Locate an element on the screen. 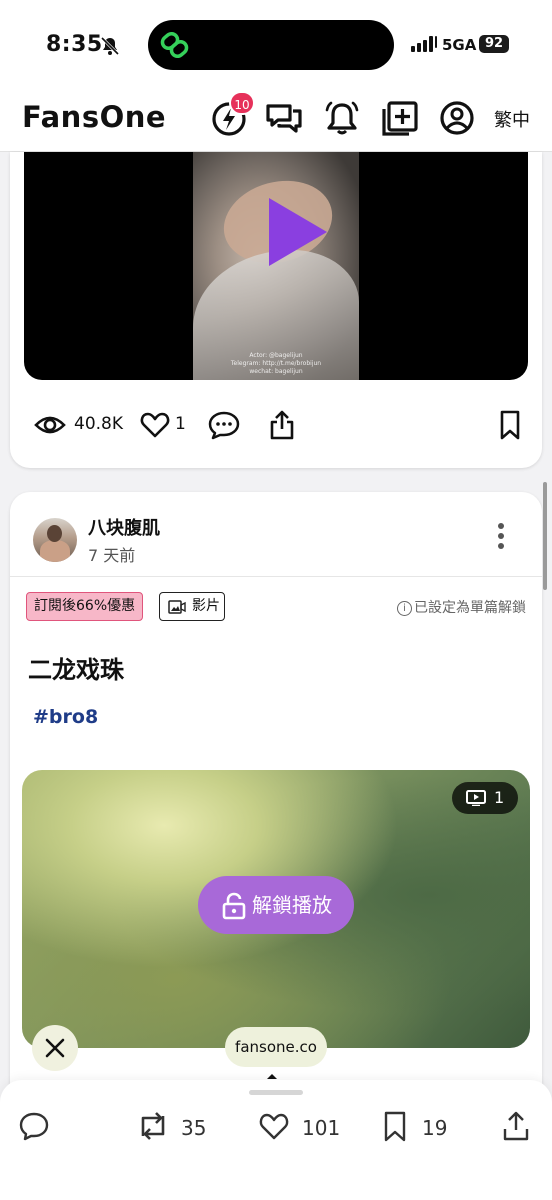 The width and height of the screenshot is (552, 1200). app-header: FansOne 10 繁中 is located at coordinates (276, 121).